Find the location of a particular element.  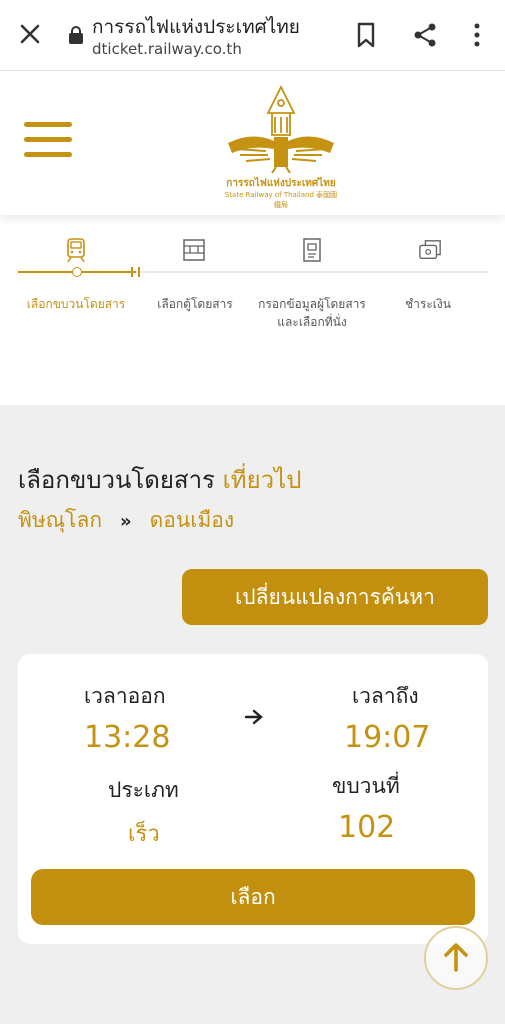

arrive-time-label: เวลาถึง is located at coordinates (385, 696).